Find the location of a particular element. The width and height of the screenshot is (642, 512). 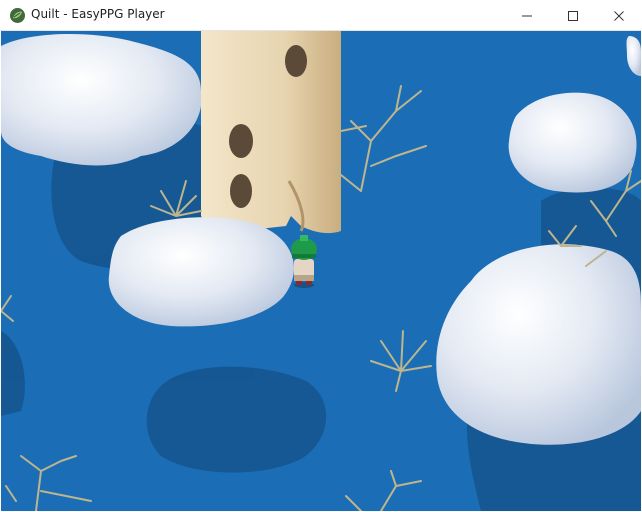

minimize-icon is located at coordinates (527, 15).